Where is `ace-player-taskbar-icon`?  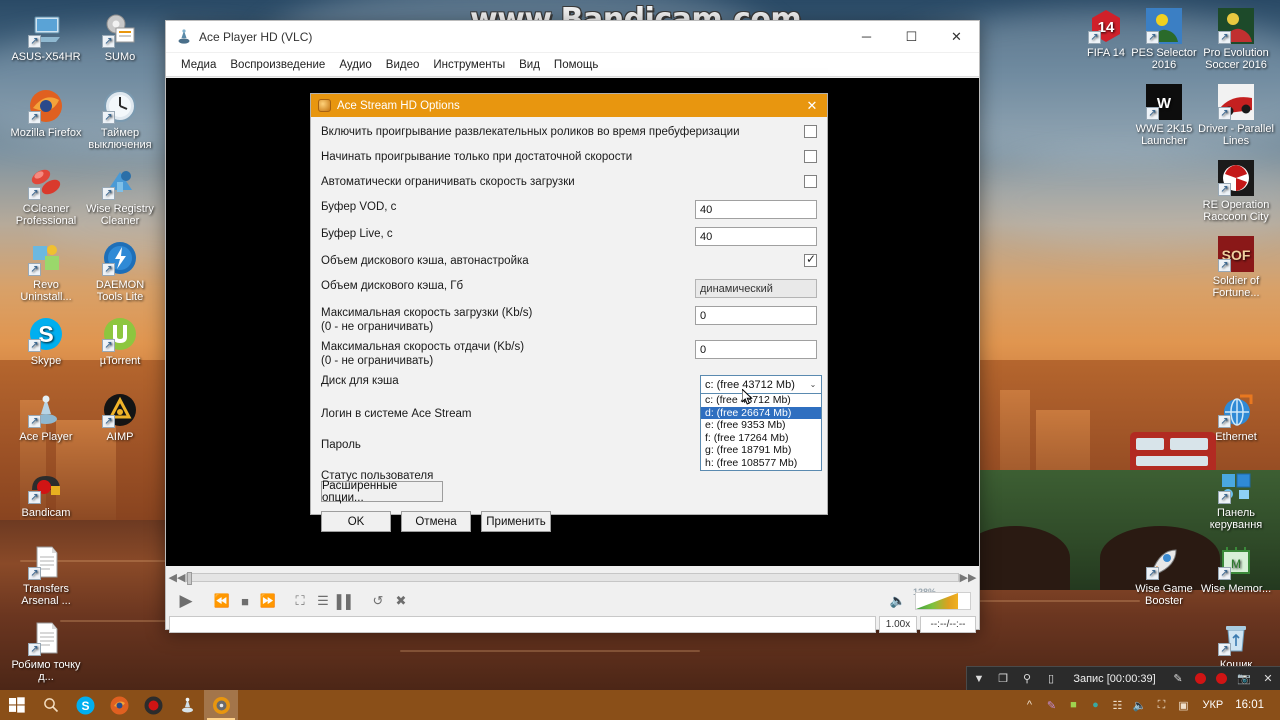
ace-player-taskbar-icon is located at coordinates (187, 705).